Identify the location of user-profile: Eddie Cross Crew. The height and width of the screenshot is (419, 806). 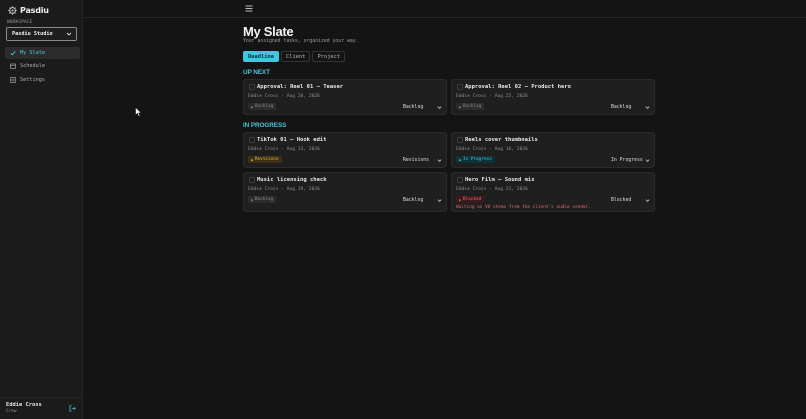
(41, 408).